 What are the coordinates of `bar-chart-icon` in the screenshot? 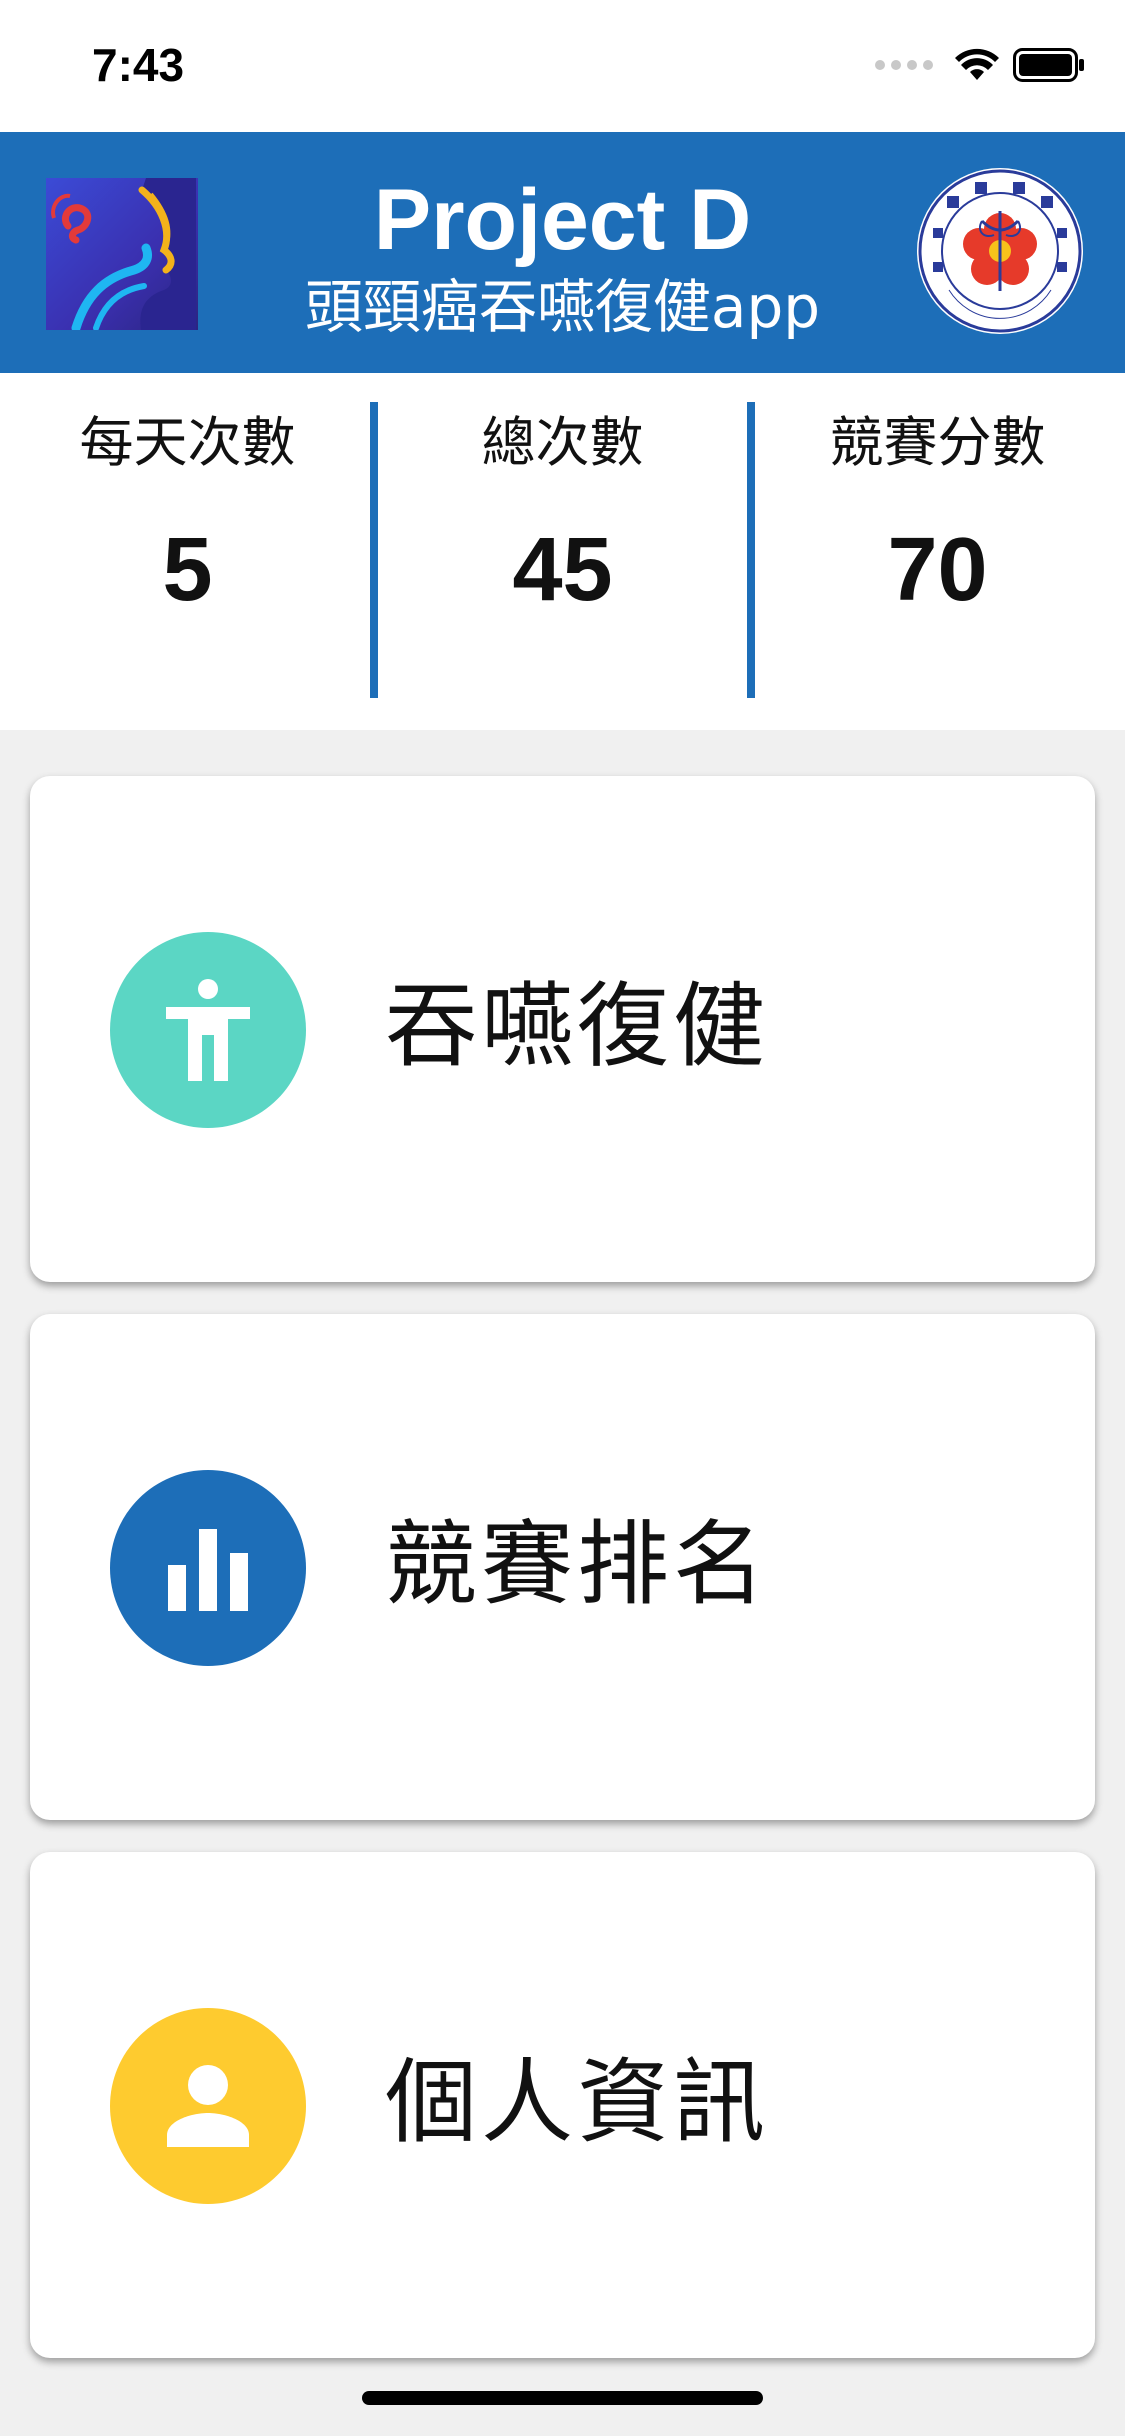 It's located at (208, 1568).